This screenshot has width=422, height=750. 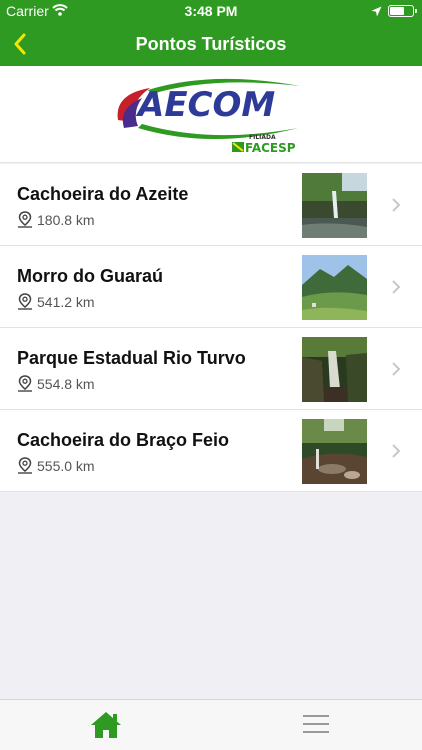 What do you see at coordinates (103, 194) in the screenshot?
I see `place-name: Cachoeira do Azeite` at bounding box center [103, 194].